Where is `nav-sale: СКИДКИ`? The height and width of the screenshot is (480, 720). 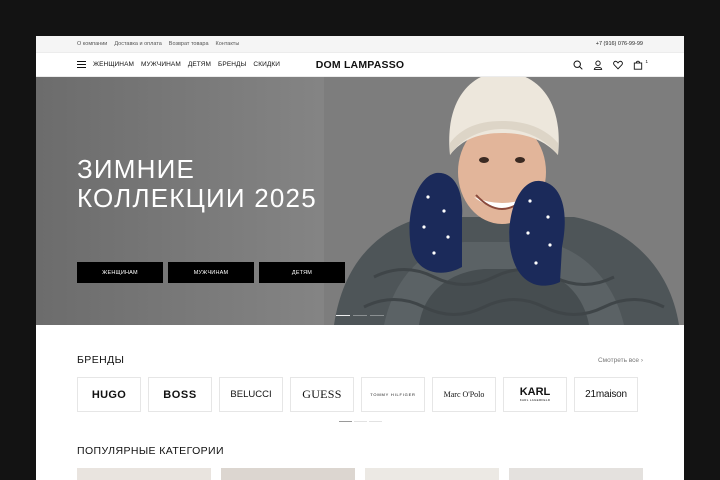 nav-sale: СКИДКИ is located at coordinates (266, 64).